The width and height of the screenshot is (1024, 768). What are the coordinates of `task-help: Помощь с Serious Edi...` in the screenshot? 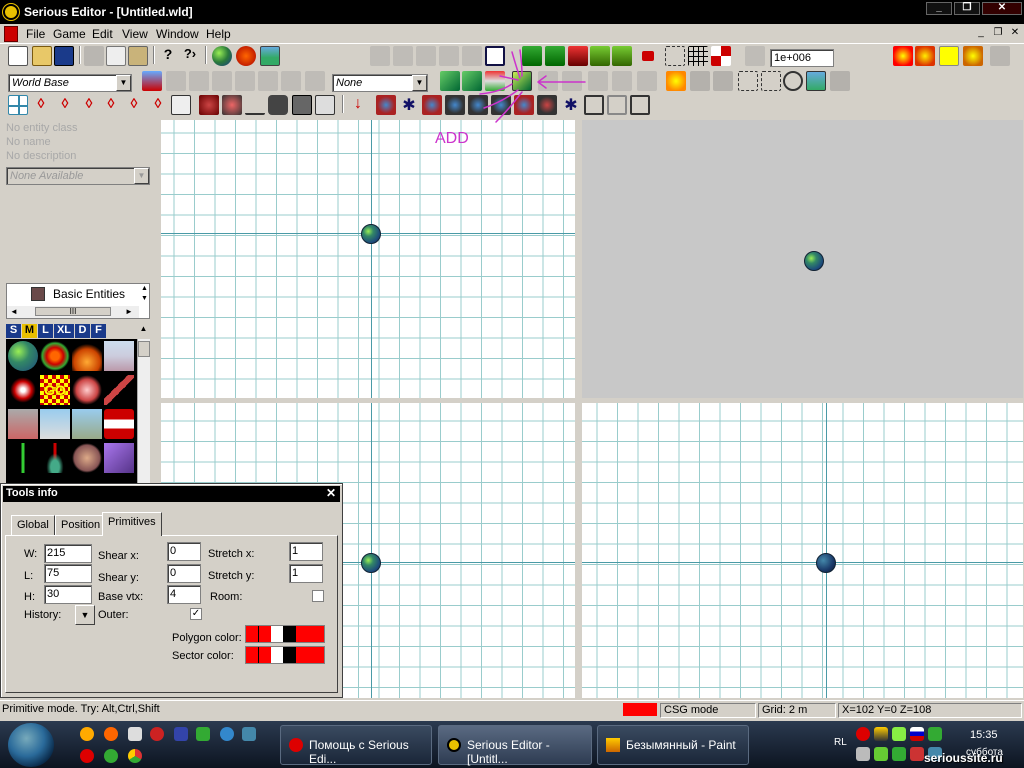 It's located at (356, 745).